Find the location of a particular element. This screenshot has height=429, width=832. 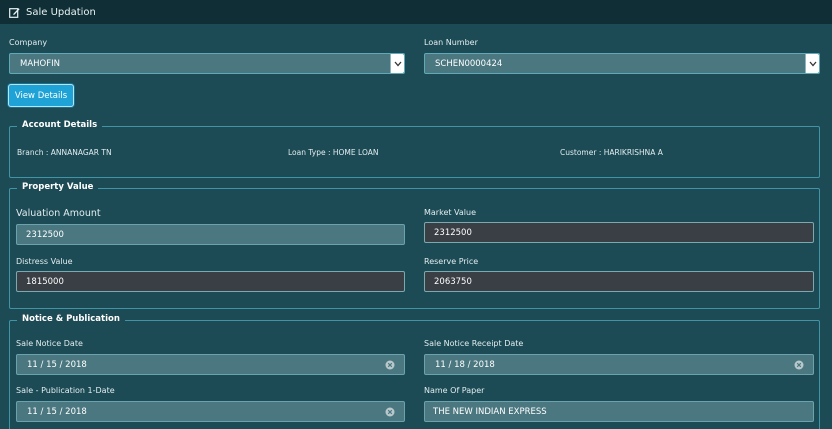

property-value-legend: Property Value is located at coordinates (58, 187).